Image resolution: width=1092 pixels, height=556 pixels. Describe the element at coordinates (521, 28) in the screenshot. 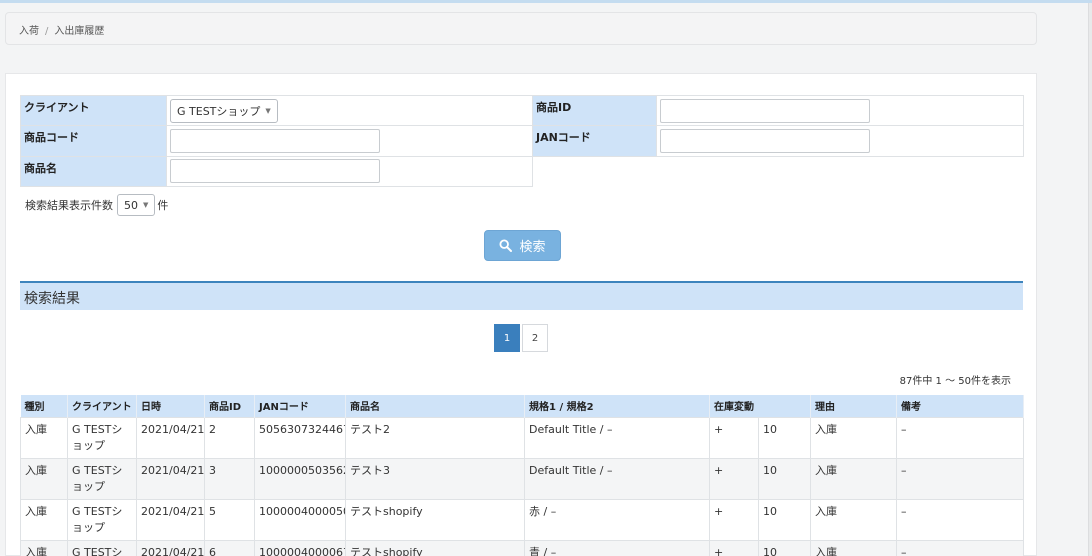

I see `breadcrumb: 入荷 / 入出庫履歴` at that location.